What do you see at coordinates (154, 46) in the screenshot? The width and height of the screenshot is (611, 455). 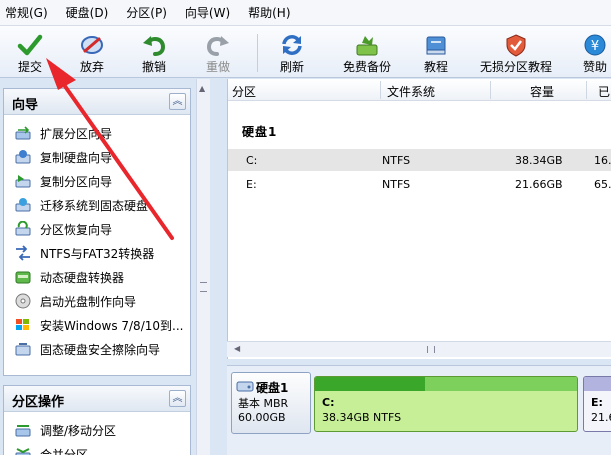 I see `undo-icon` at bounding box center [154, 46].